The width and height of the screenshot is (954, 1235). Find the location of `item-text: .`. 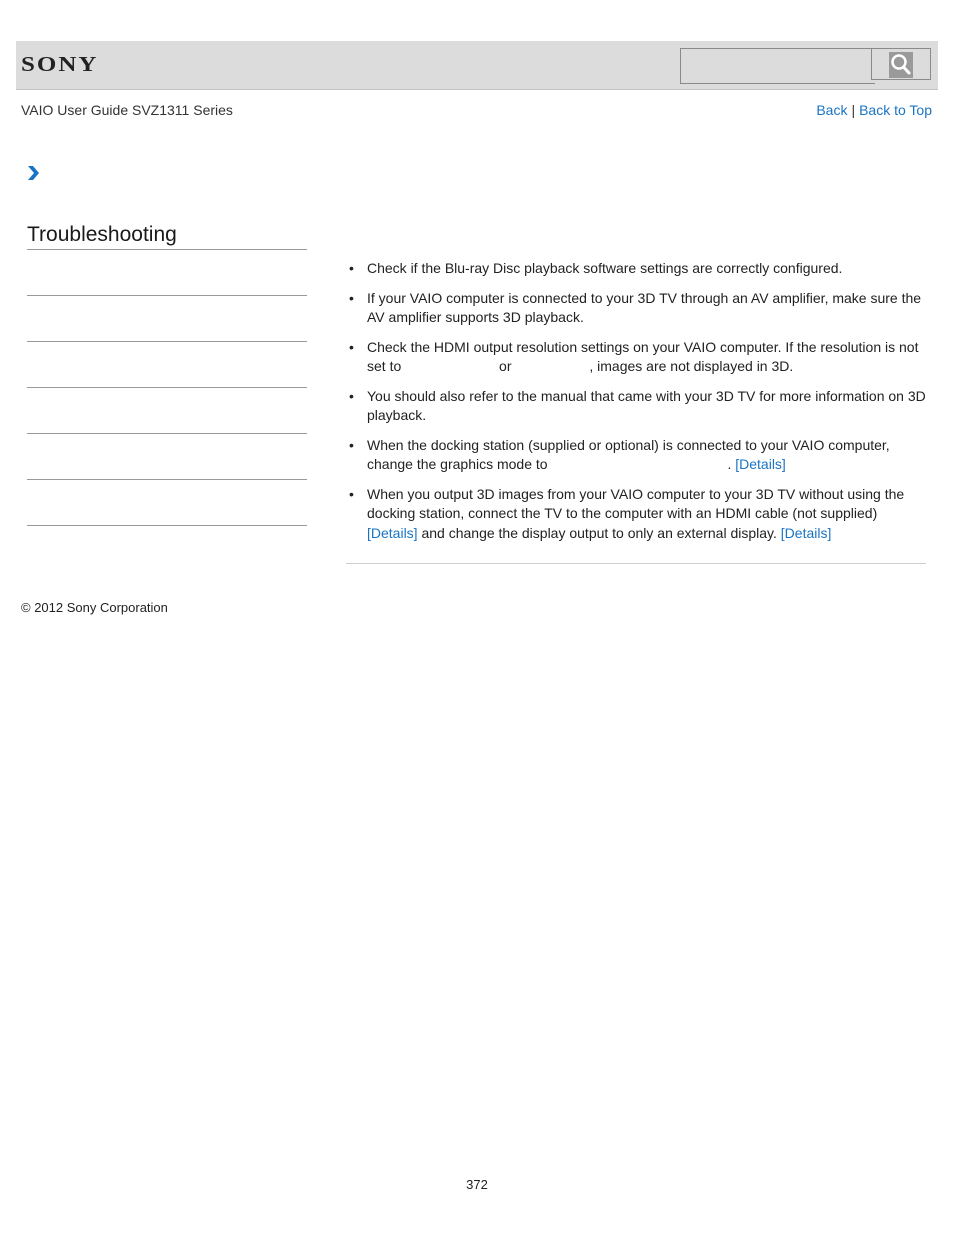

item-text: . is located at coordinates (729, 464).